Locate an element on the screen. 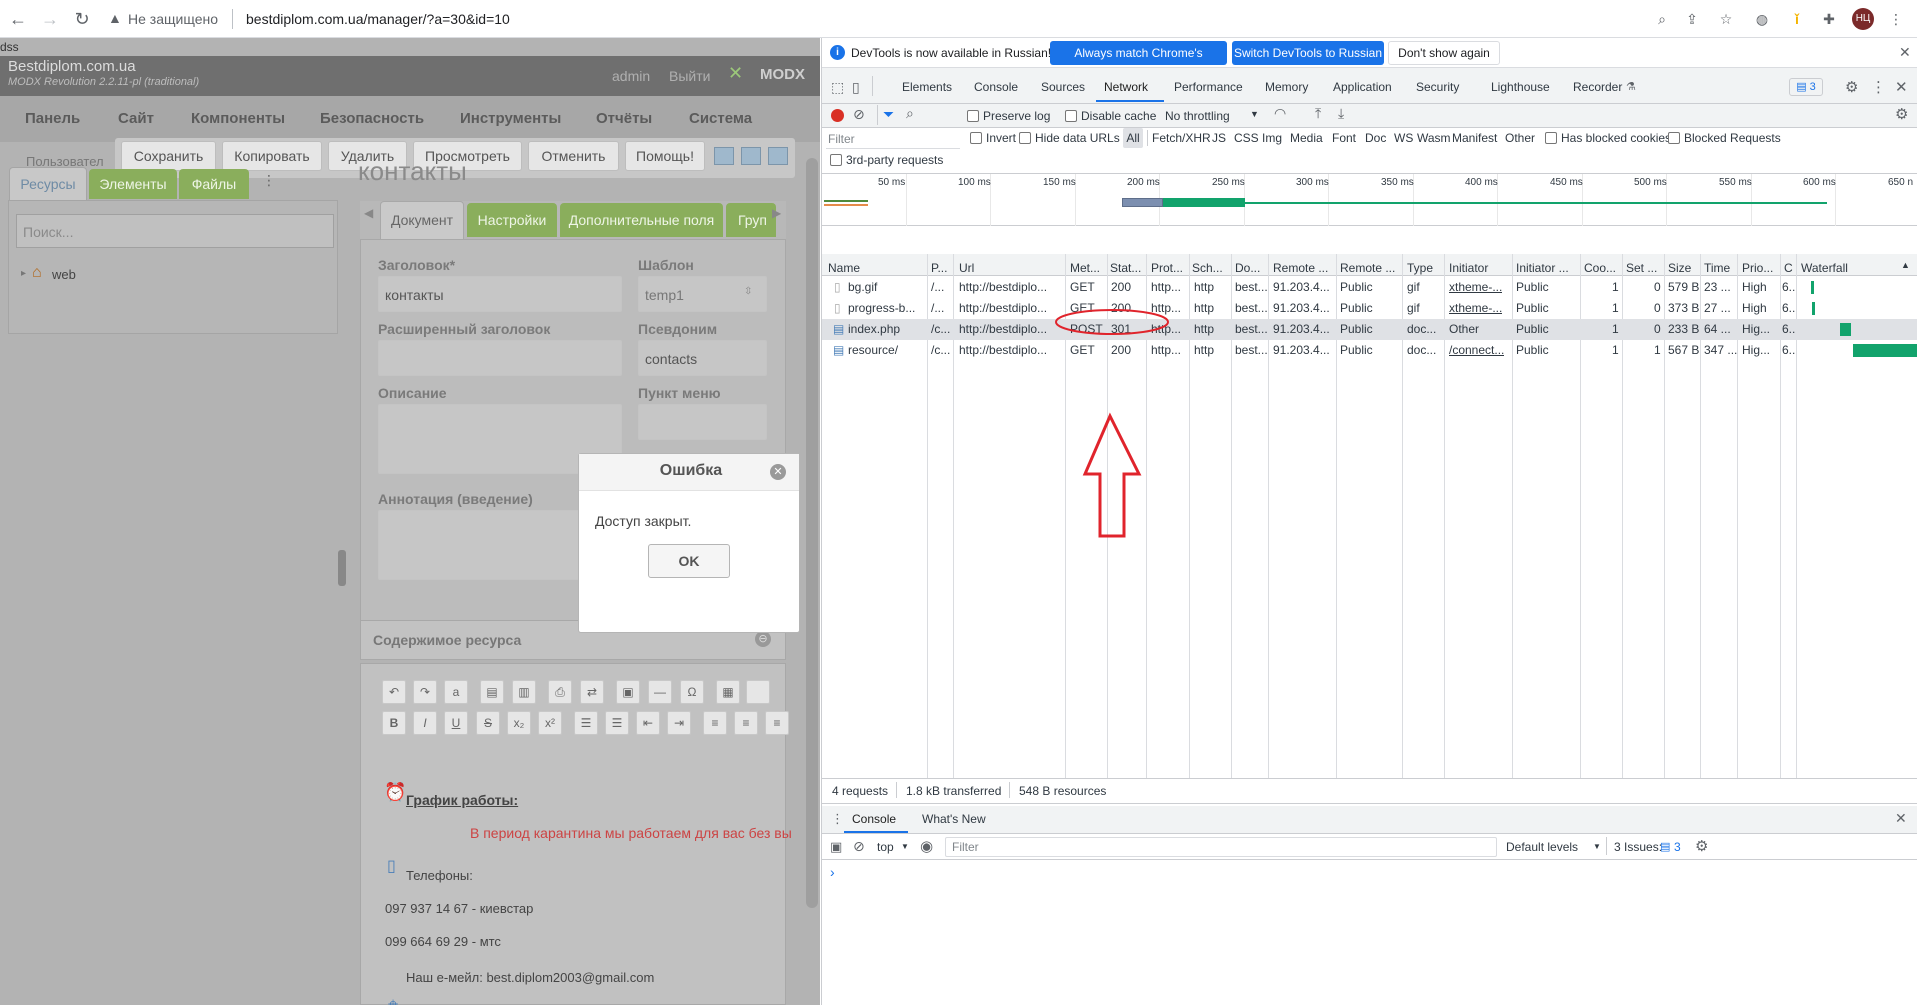  hide-data-urls-checkbox: Hide data URLs is located at coordinates (1069, 138).